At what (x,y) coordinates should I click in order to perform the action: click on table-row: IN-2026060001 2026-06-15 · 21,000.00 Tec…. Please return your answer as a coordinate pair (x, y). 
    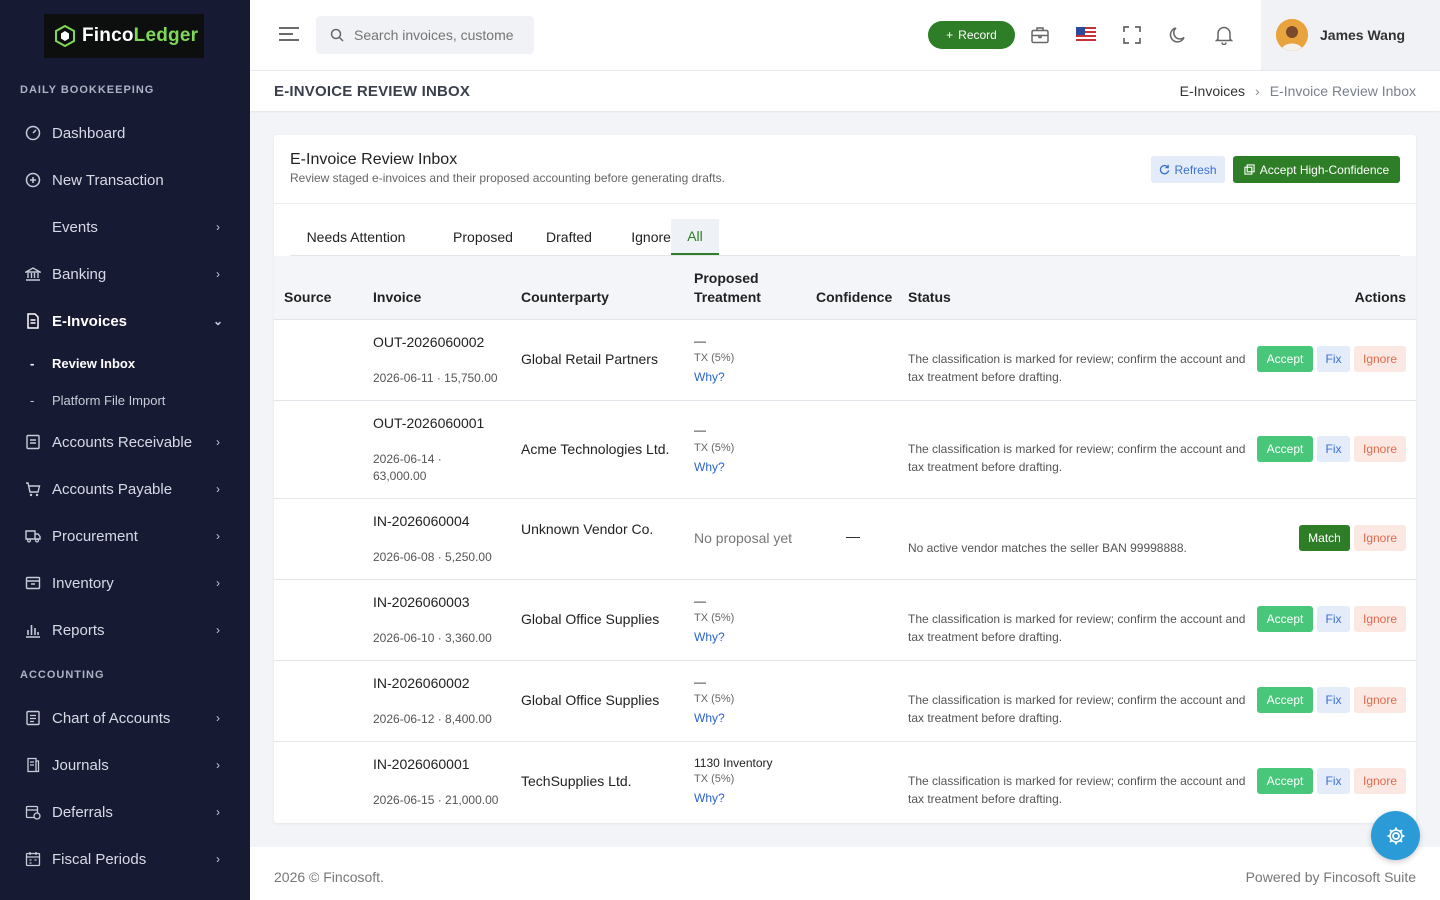
    Looking at the image, I should click on (845, 782).